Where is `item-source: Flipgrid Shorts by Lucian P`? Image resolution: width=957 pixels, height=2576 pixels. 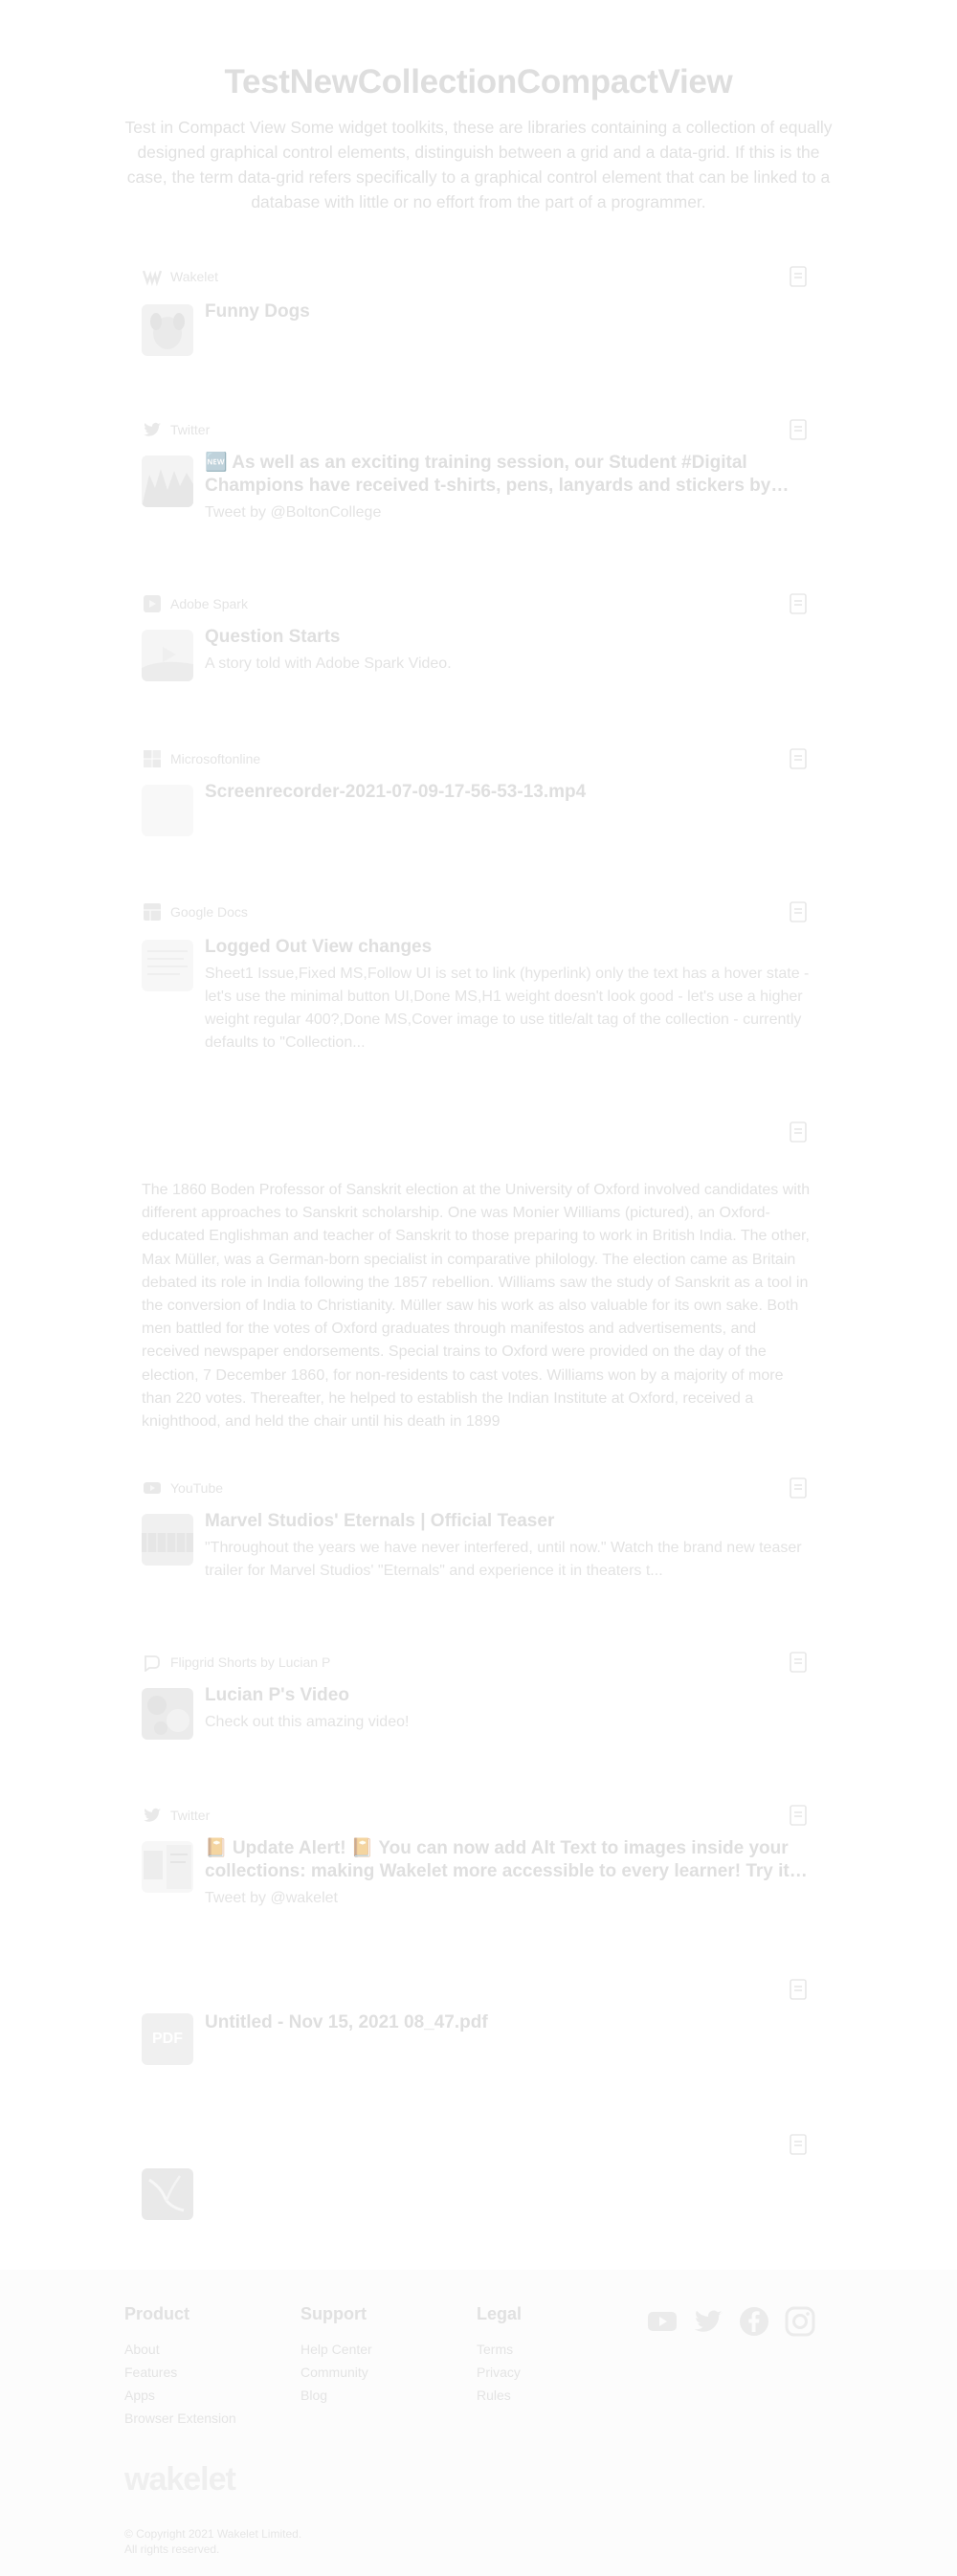
item-source: Flipgrid Shorts by Lucian P is located at coordinates (236, 1662).